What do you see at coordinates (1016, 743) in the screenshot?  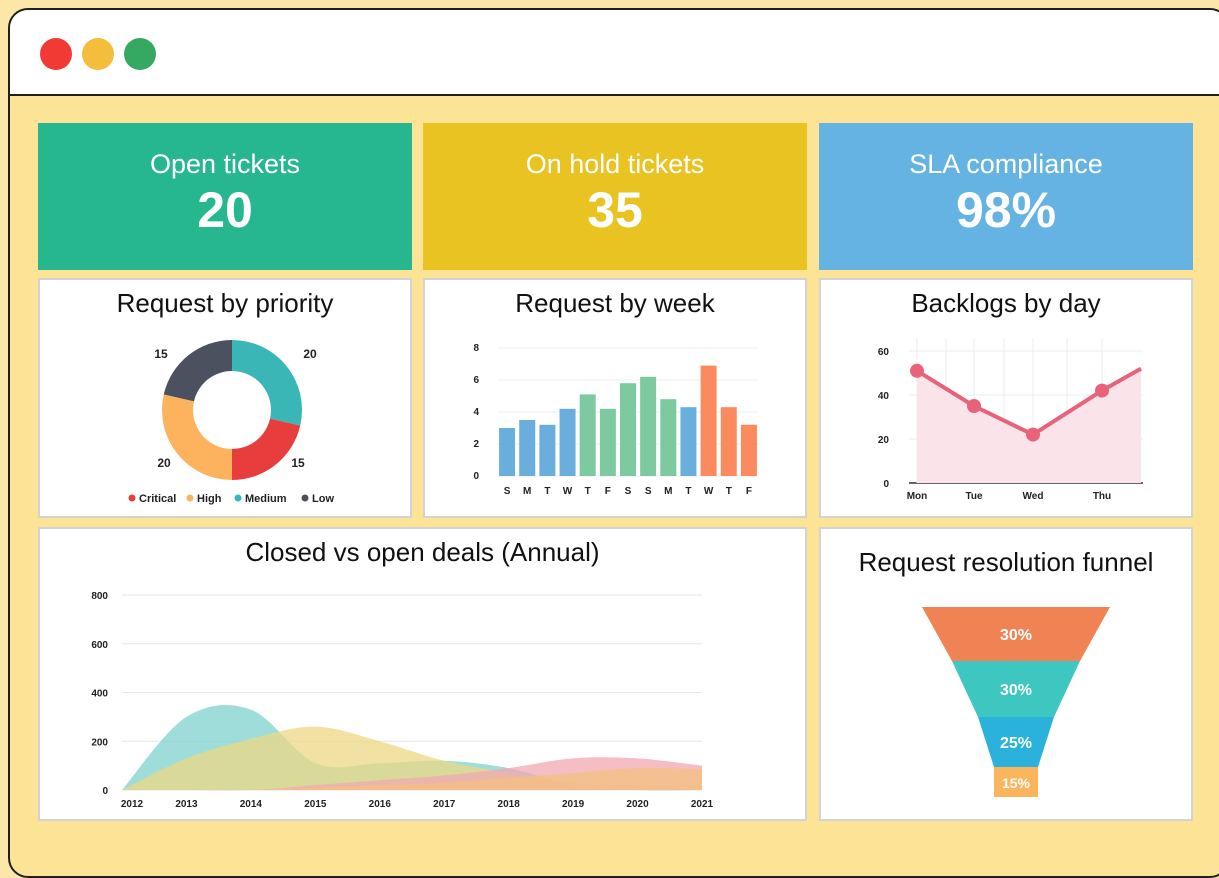 I see `funnel-label: 25%` at bounding box center [1016, 743].